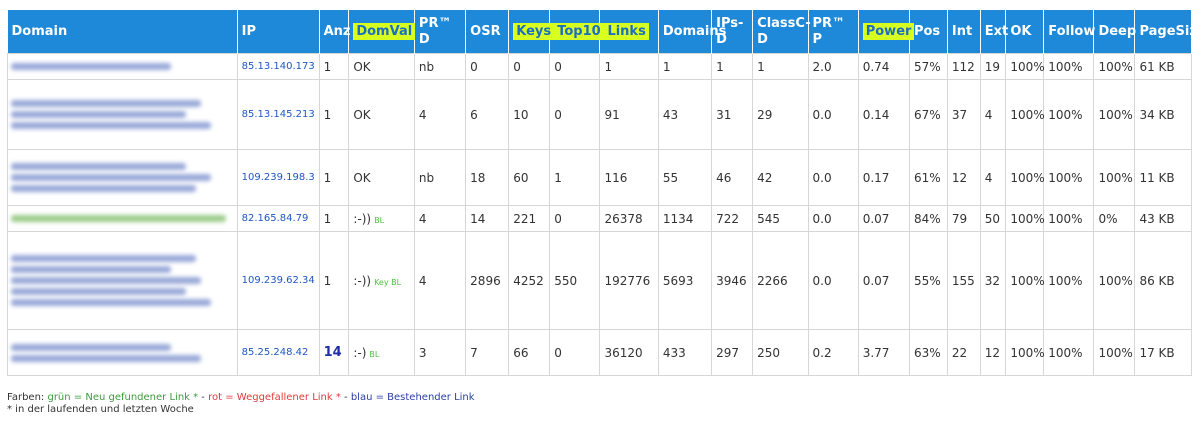 Image resolution: width=1204 pixels, height=424 pixels. I want to click on column-header: PR™ D, so click(440, 32).